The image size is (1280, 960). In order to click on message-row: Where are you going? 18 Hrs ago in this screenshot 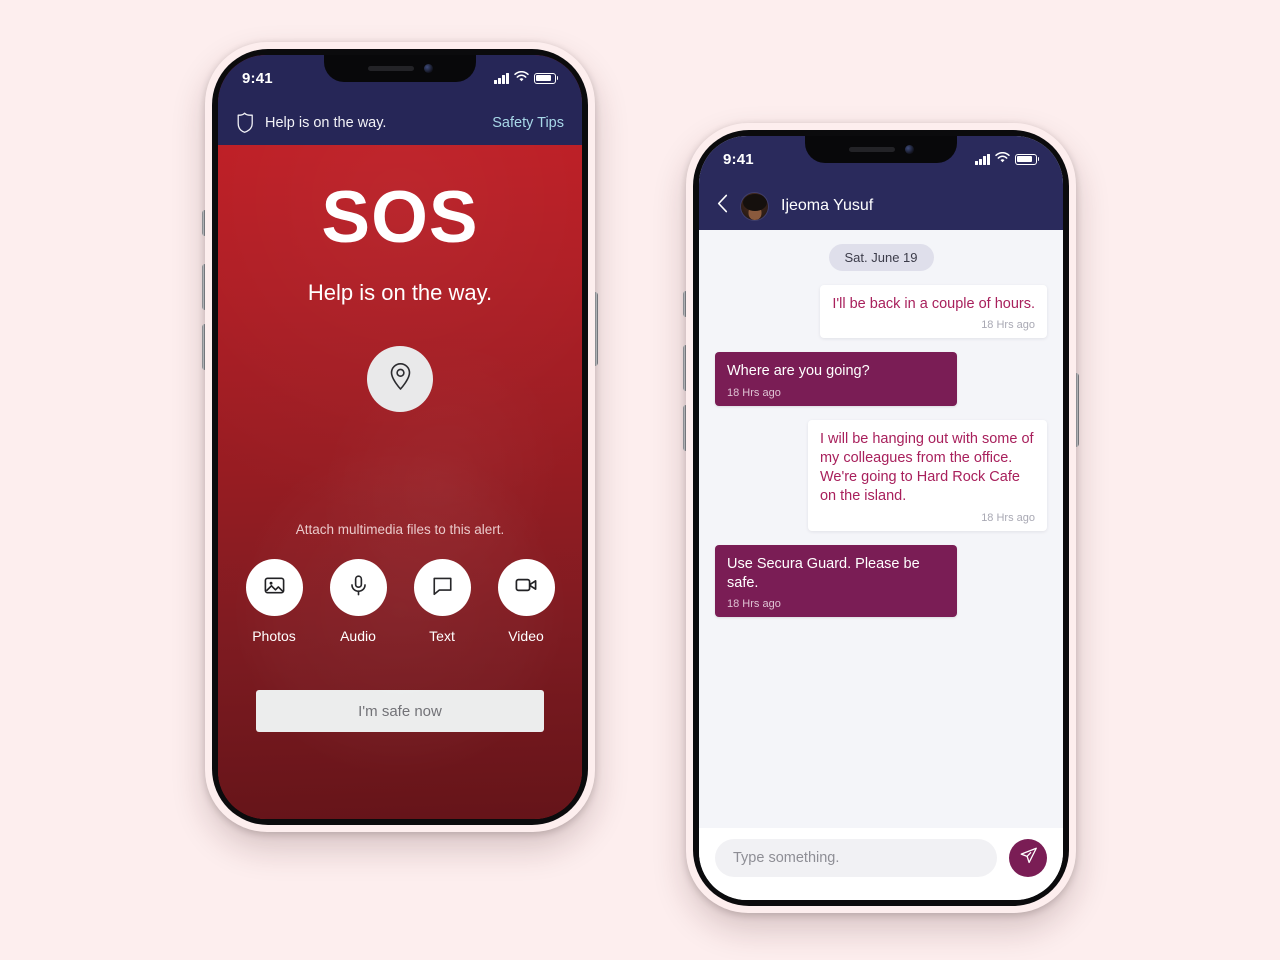, I will do `click(881, 379)`.